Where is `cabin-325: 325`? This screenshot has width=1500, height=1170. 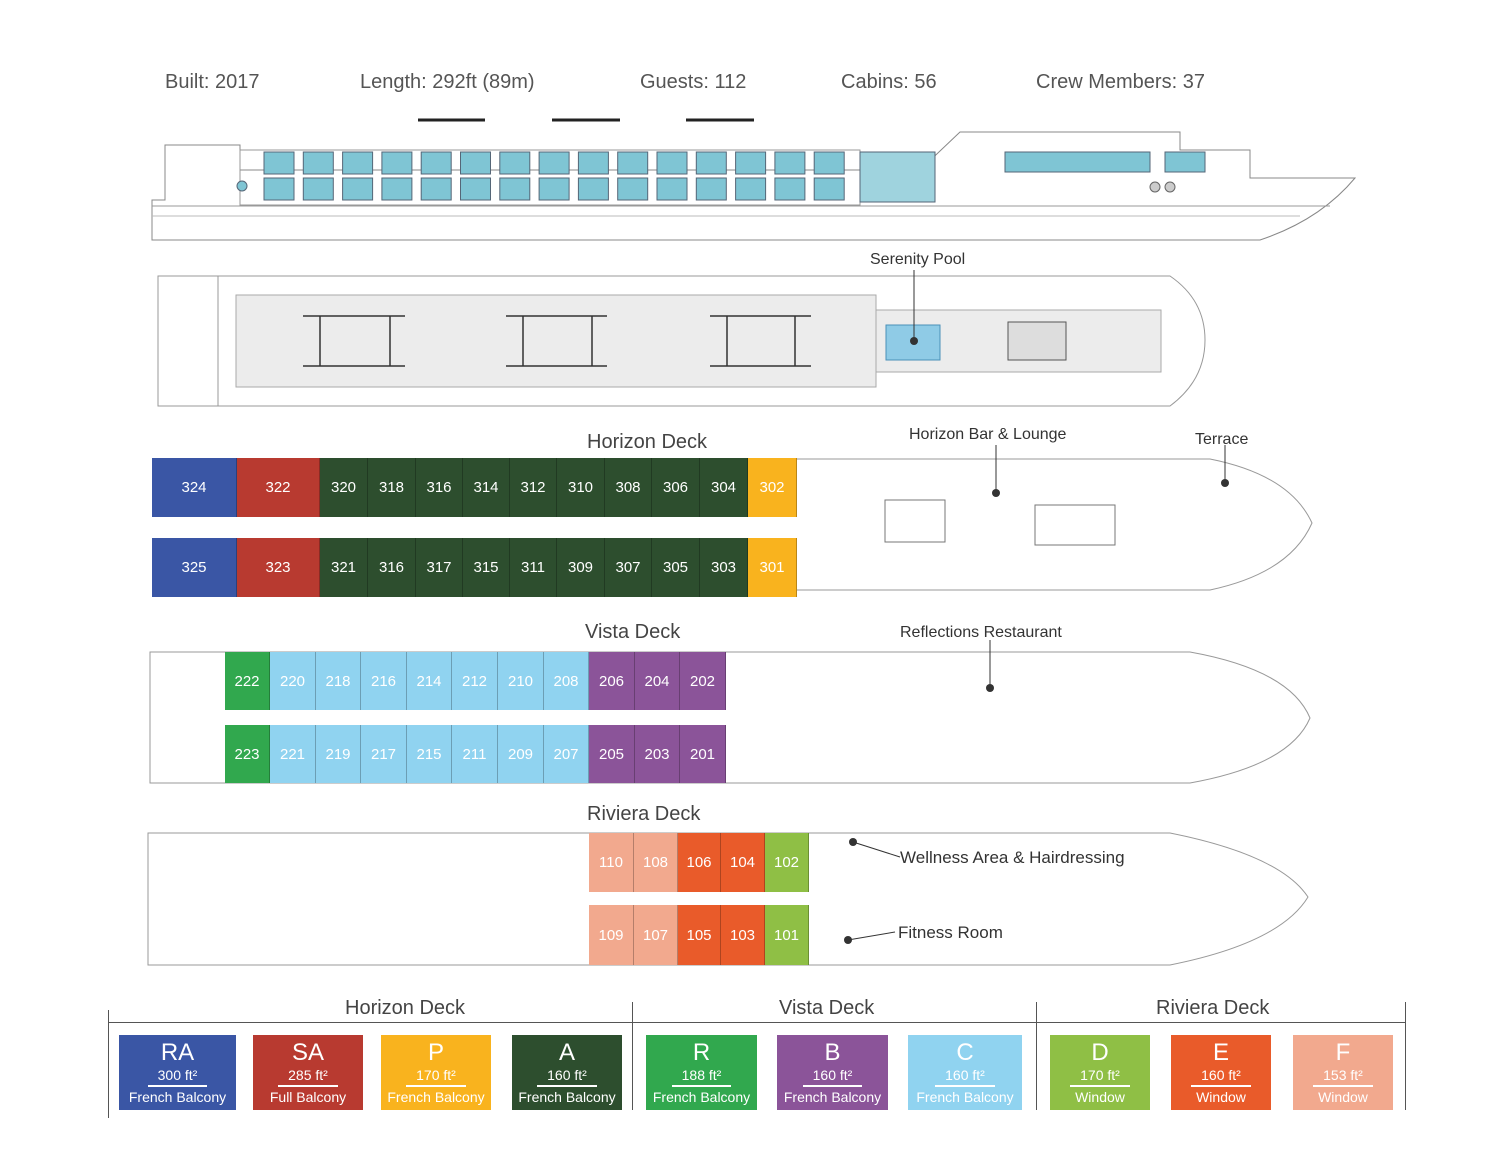 cabin-325: 325 is located at coordinates (194, 567).